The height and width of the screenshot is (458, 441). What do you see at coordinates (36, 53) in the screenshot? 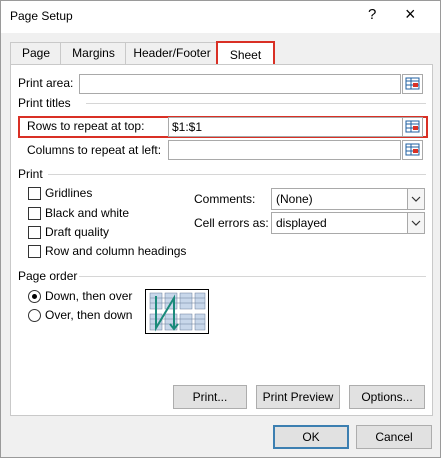
I see `tab-page: Page` at bounding box center [36, 53].